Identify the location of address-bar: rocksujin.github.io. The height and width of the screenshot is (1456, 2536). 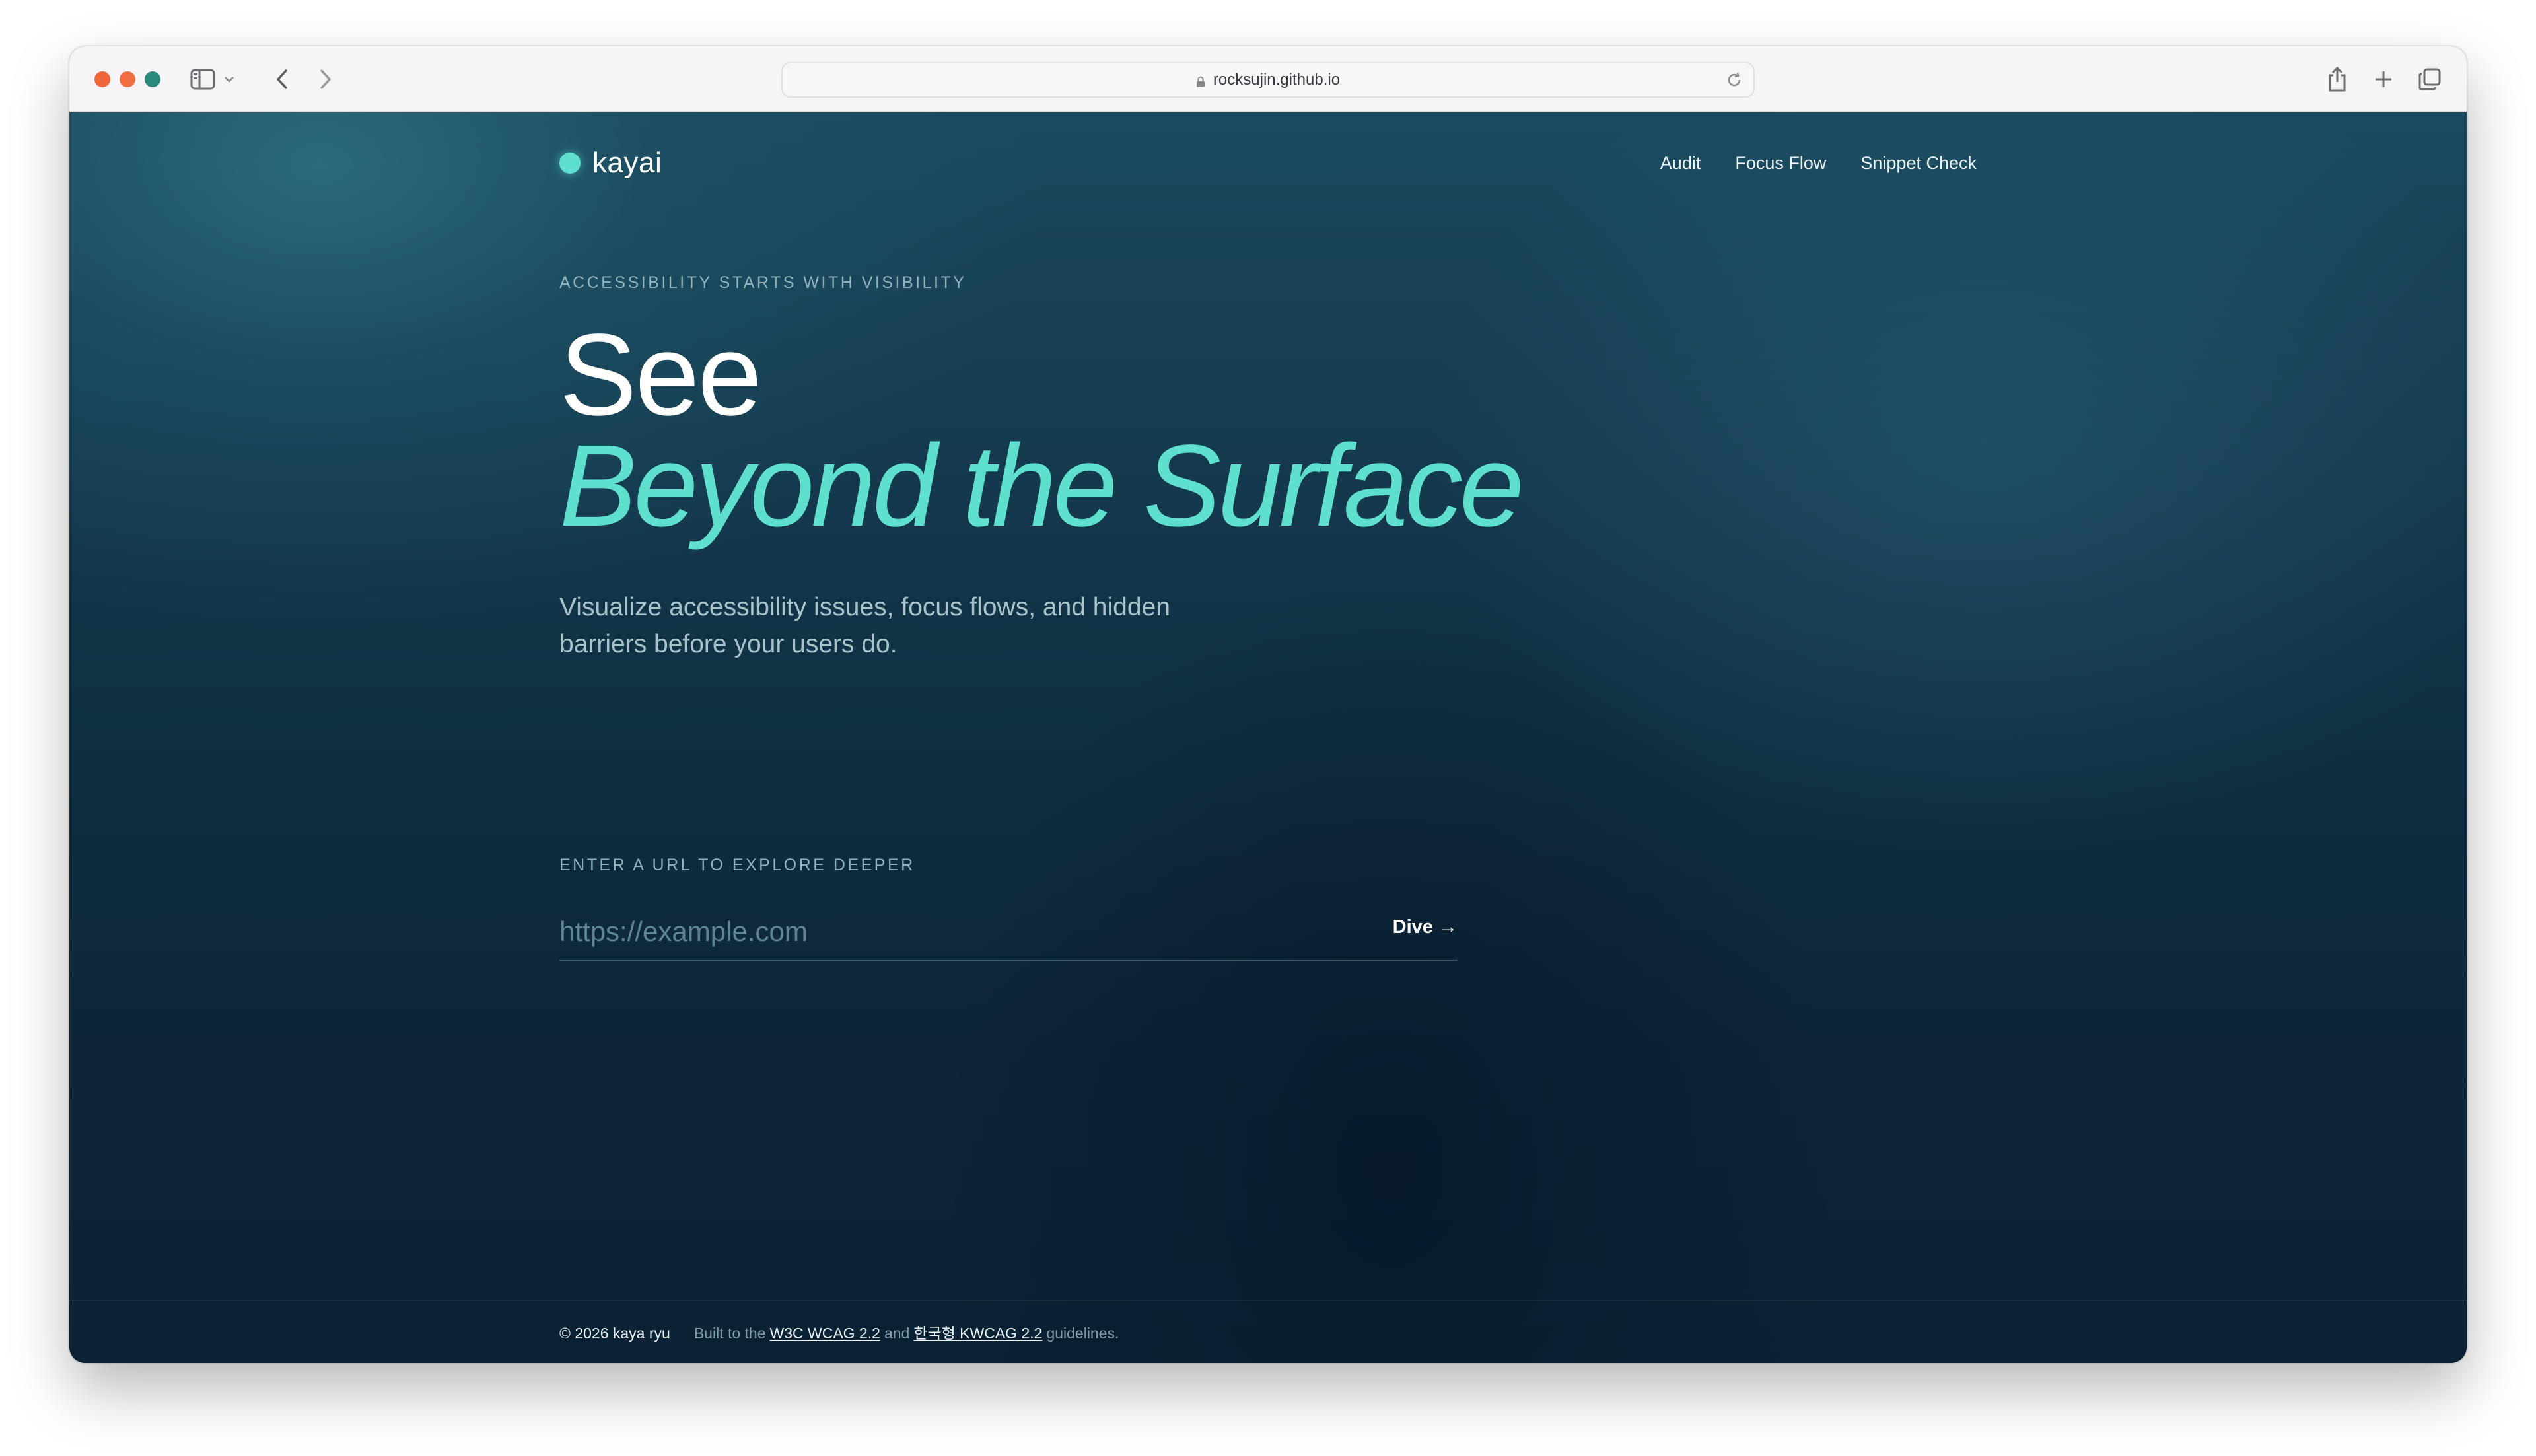
(1268, 80).